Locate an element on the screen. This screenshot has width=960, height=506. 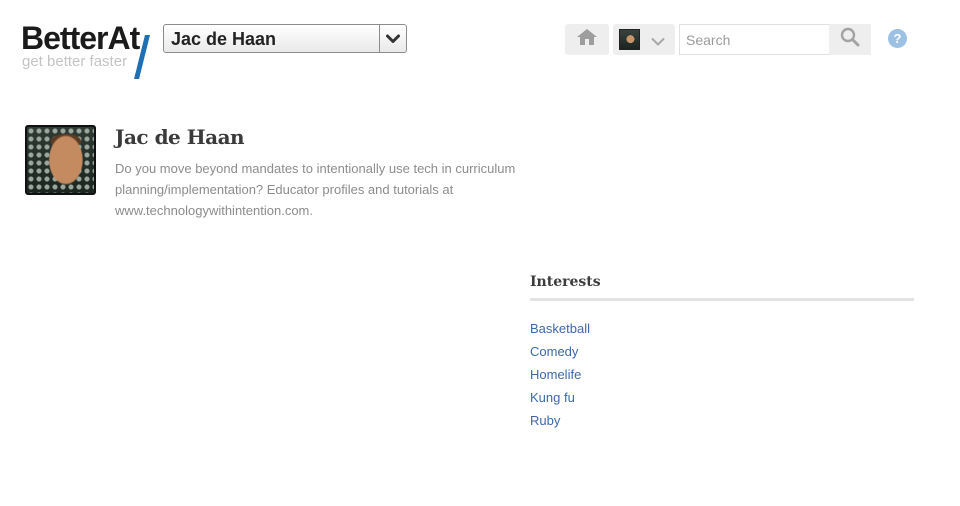
user-select-value: Jac de Haan is located at coordinates (224, 39).